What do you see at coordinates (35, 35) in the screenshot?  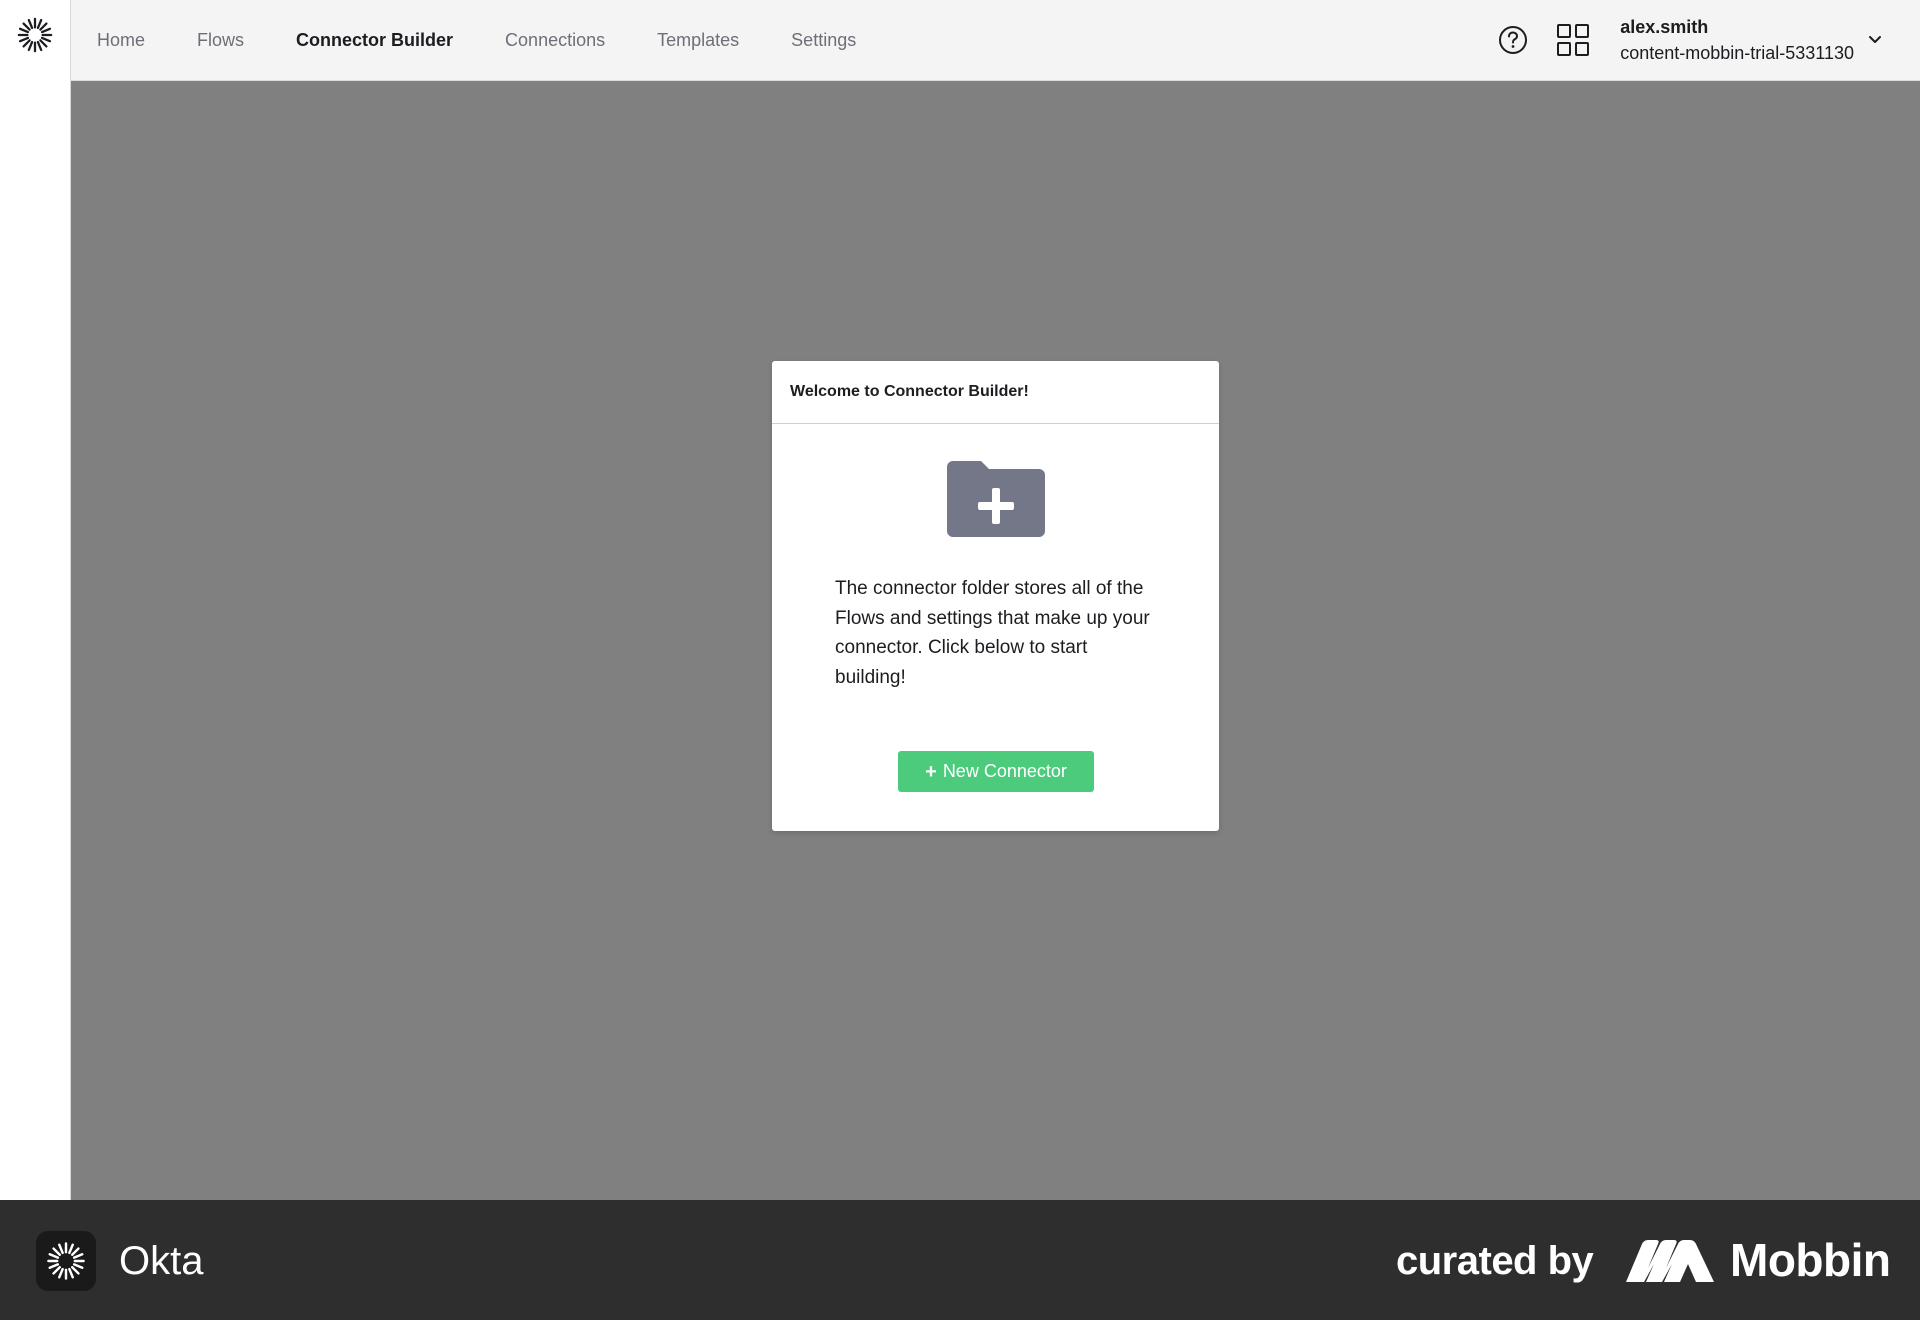 I see `okta-logo-icon` at bounding box center [35, 35].